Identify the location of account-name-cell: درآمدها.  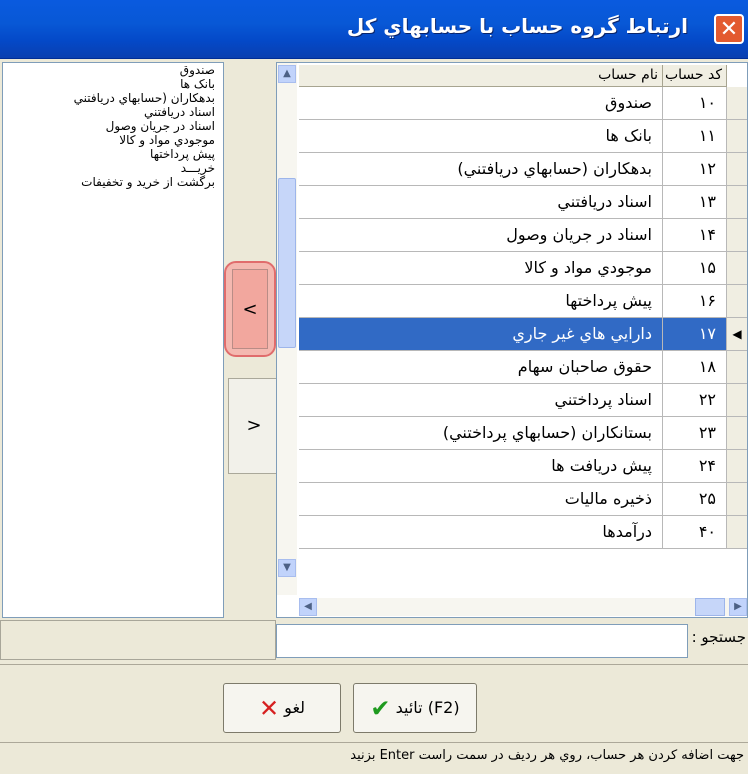
(481, 532).